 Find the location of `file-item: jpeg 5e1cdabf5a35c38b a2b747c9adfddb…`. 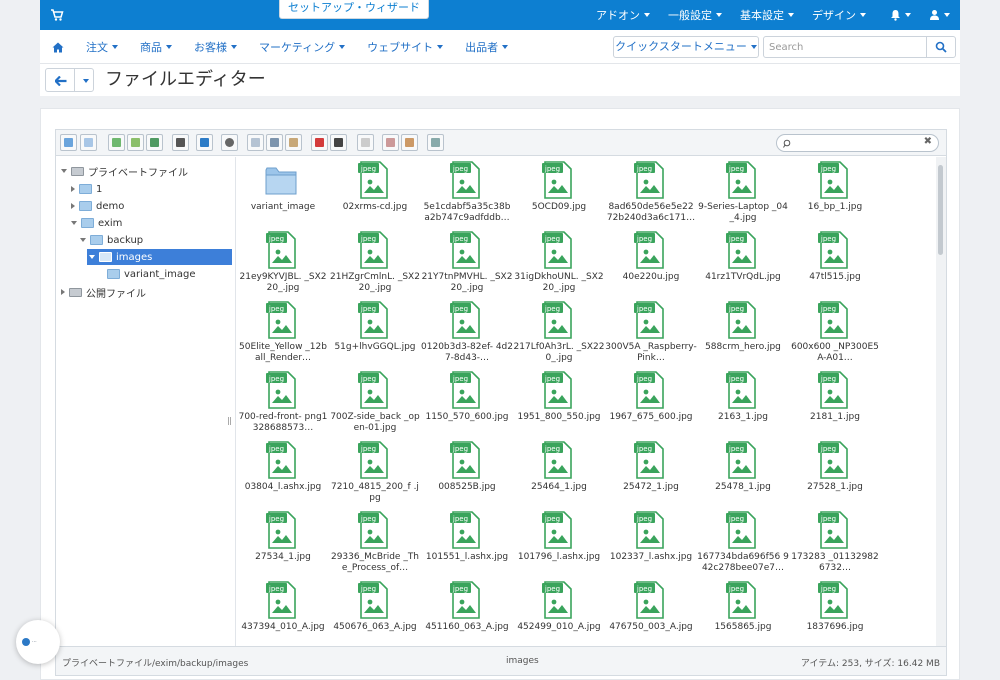

file-item: jpeg 5e1cdabf5a35c38b a2b747c9adfddb… is located at coordinates (467, 191).